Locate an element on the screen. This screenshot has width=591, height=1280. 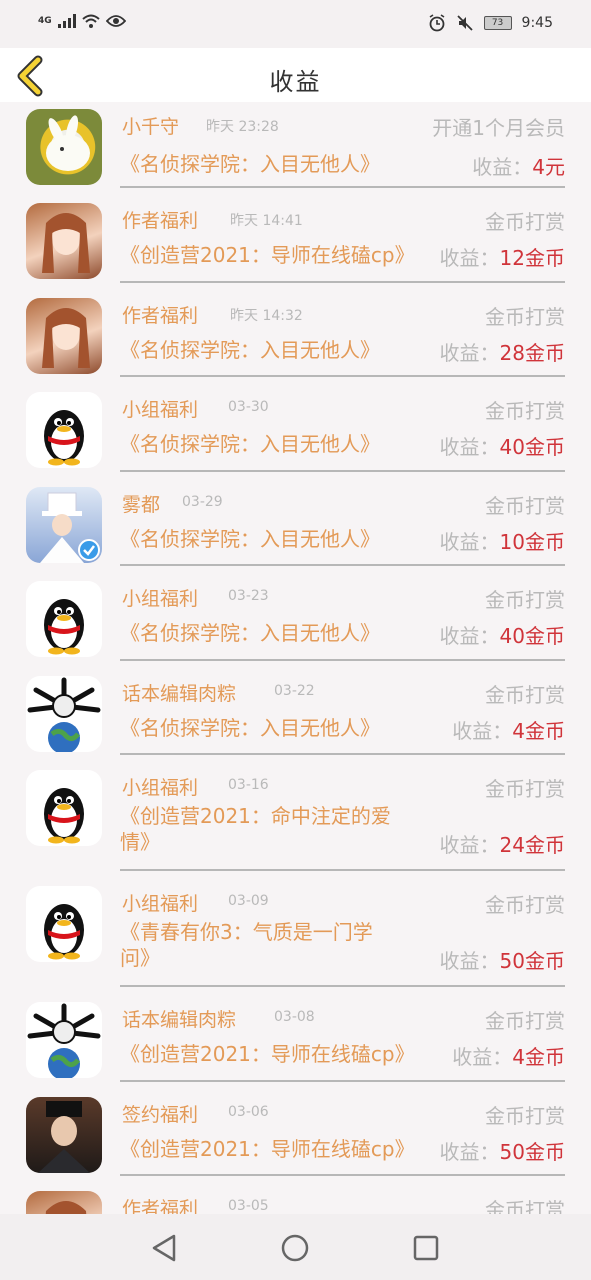
list-item: 小组福利 03-30 金币打赏 《名侦探学院：入目无他人》 收益：40金币 is located at coordinates (295, 432).